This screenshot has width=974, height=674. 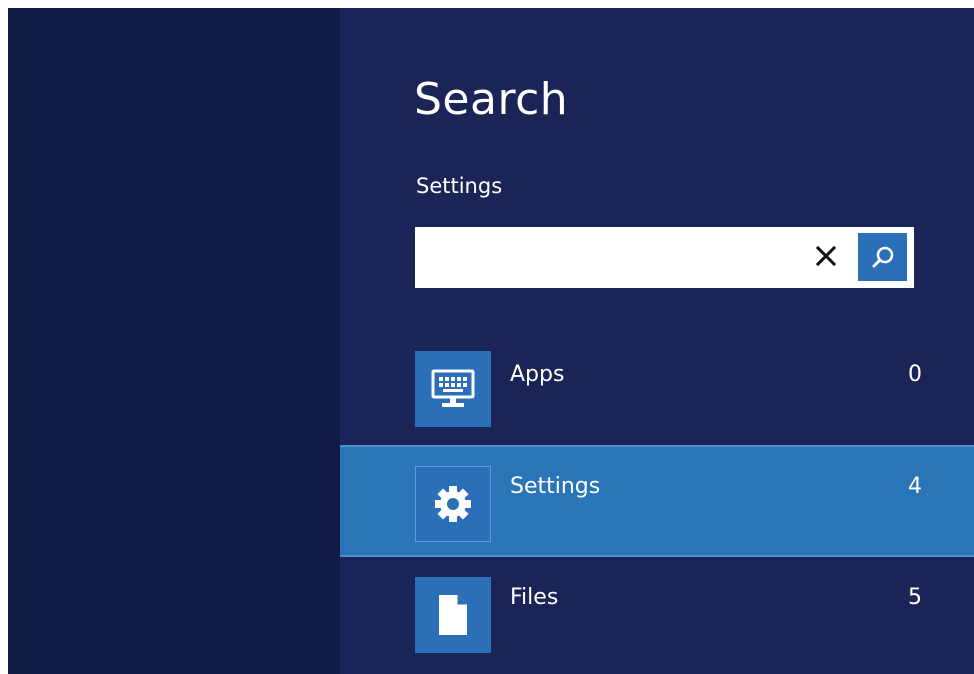 I want to click on gear-icon, so click(x=453, y=504).